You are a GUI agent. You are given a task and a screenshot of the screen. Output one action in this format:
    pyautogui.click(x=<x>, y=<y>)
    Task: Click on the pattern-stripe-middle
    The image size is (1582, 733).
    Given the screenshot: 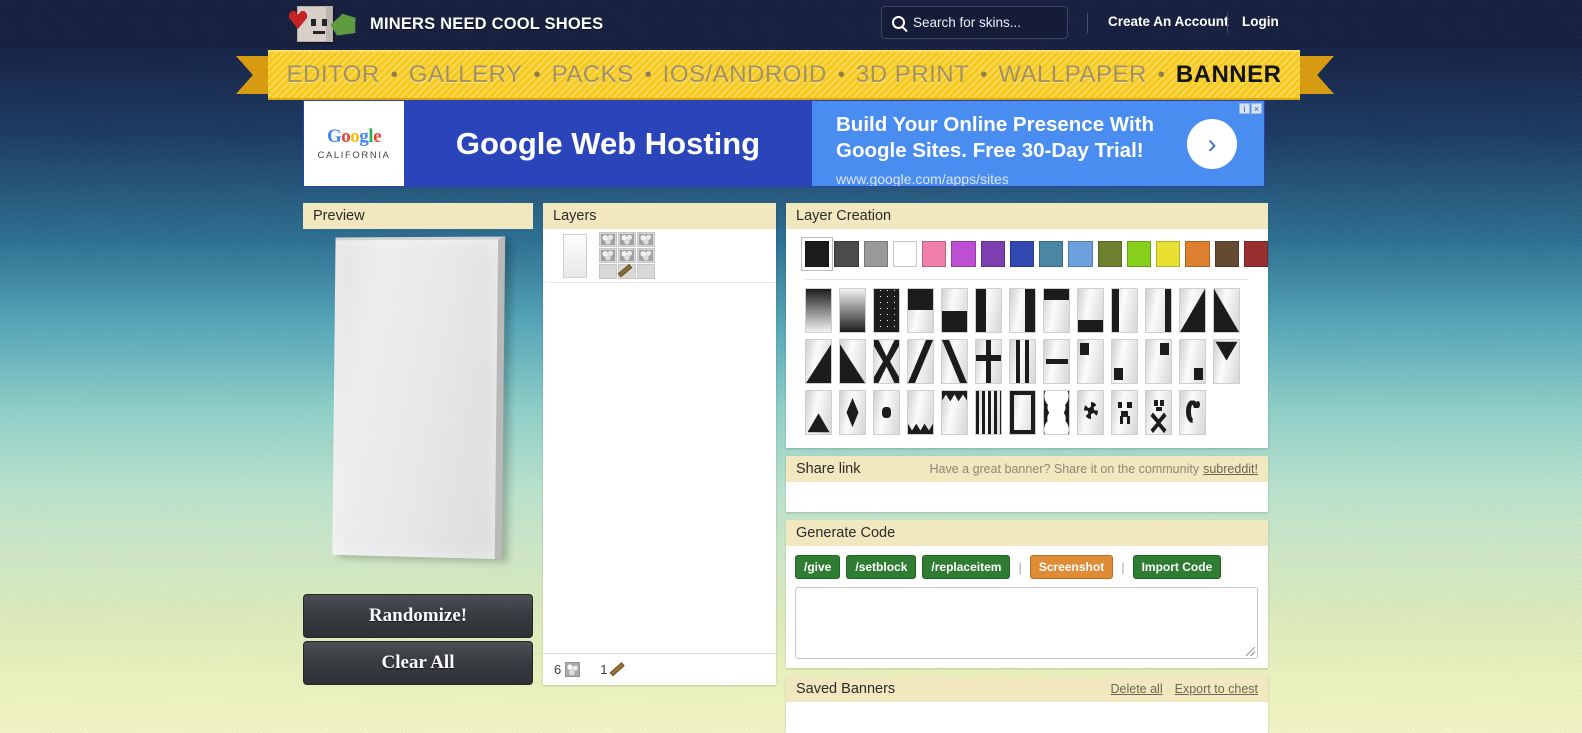 What is the action you would take?
    pyautogui.click(x=1022, y=361)
    